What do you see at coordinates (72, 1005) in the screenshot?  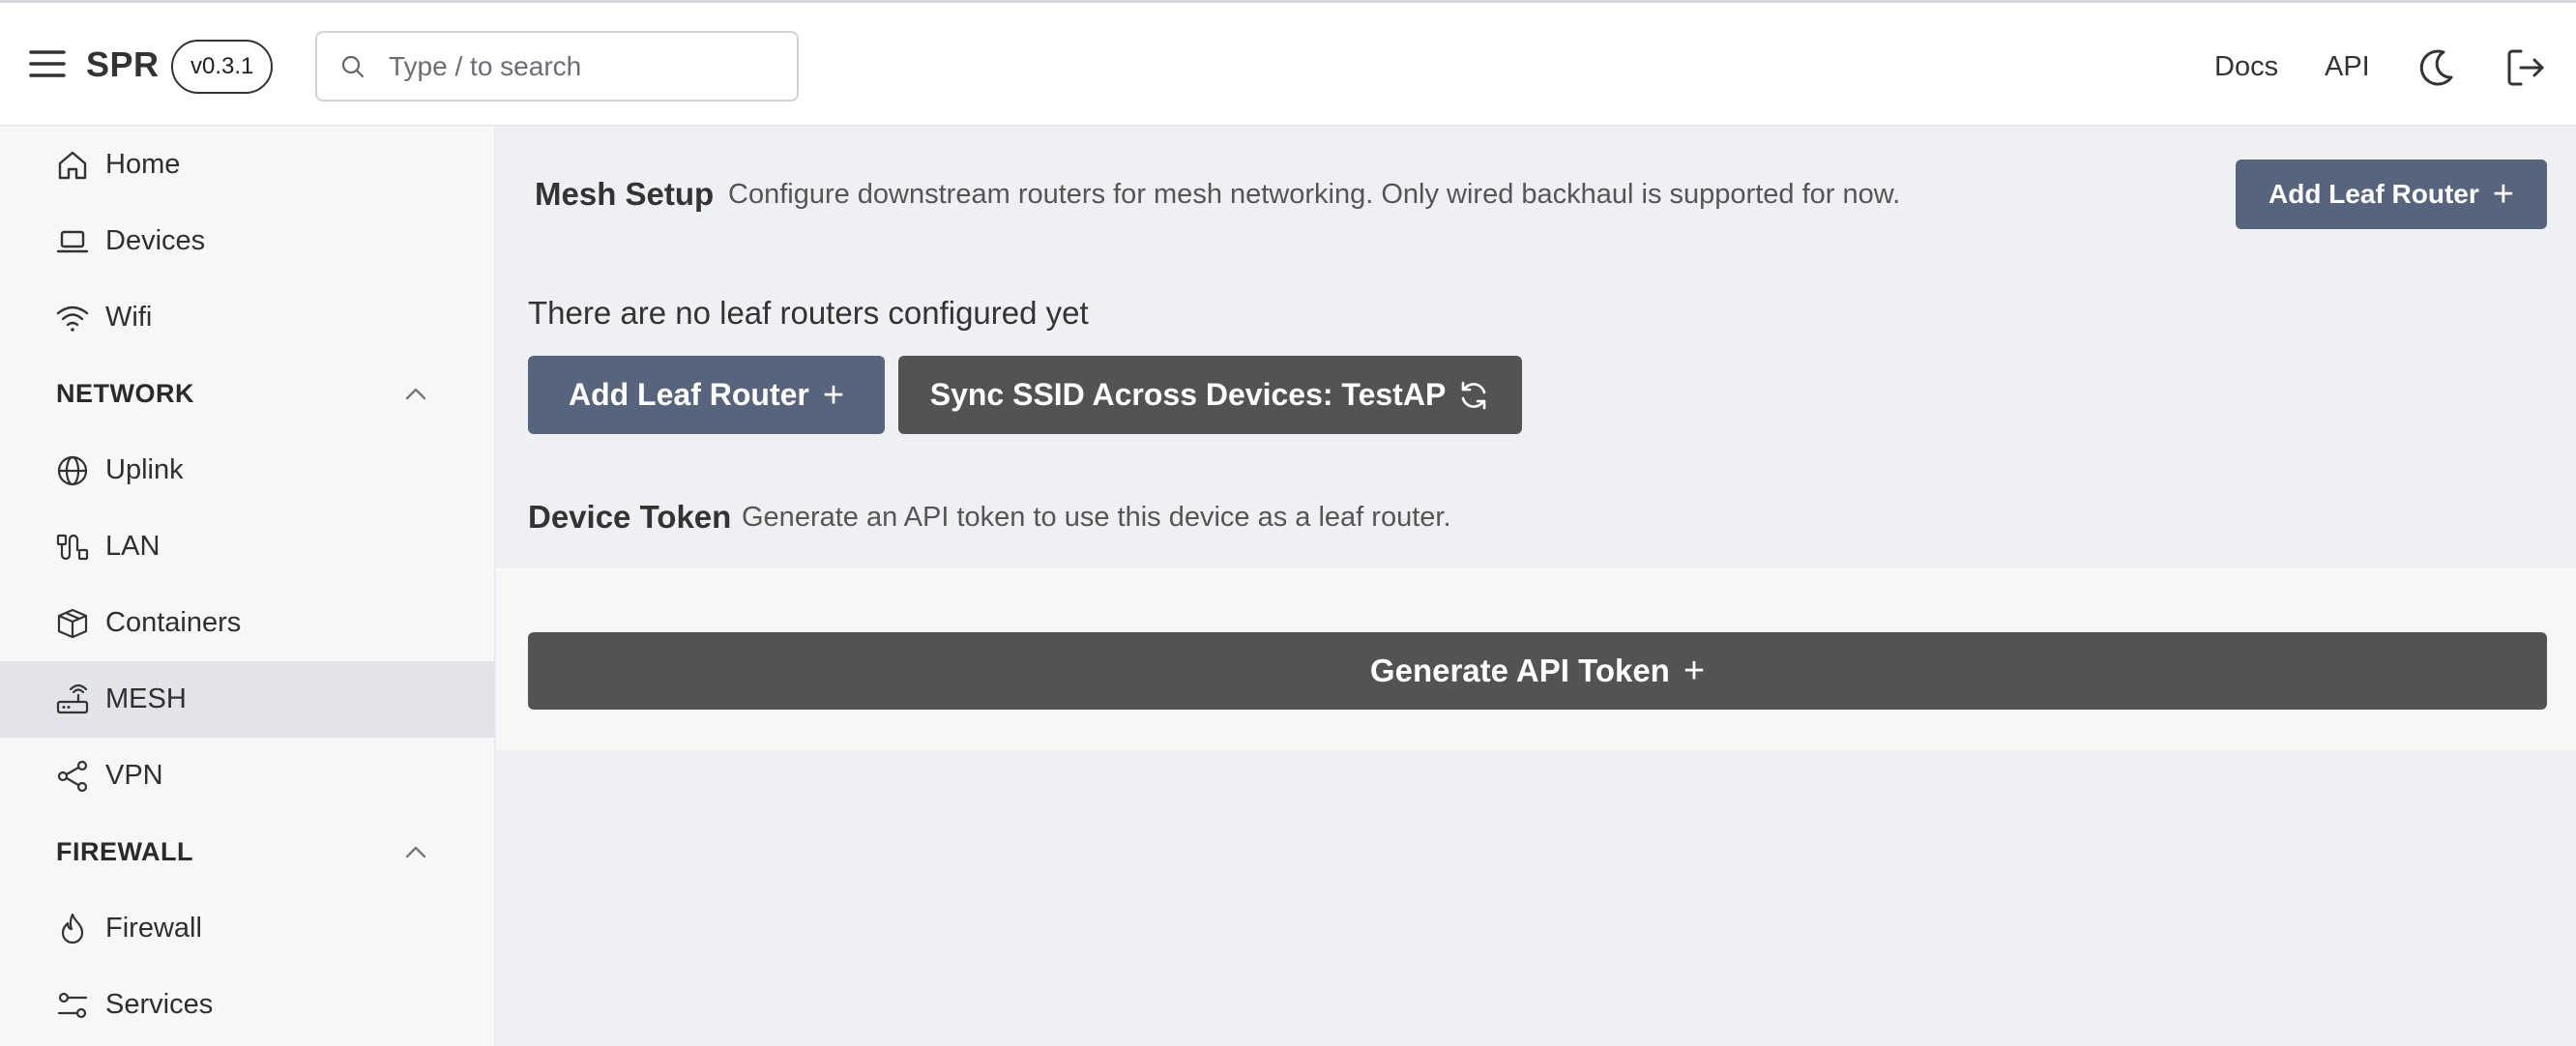 I see `sliders-icon` at bounding box center [72, 1005].